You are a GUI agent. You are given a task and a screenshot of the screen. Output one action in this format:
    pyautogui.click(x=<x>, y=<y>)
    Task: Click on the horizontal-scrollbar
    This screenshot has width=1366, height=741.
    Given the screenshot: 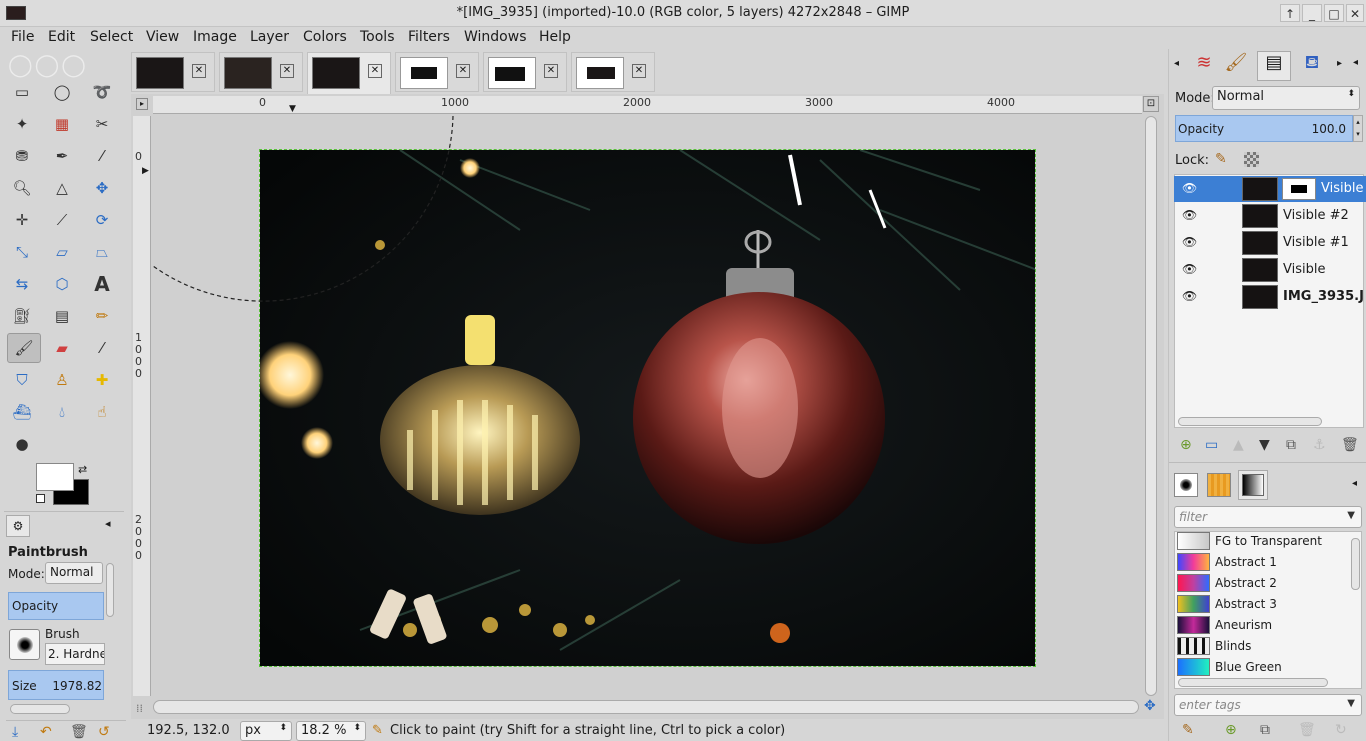 What is the action you would take?
    pyautogui.click(x=646, y=707)
    